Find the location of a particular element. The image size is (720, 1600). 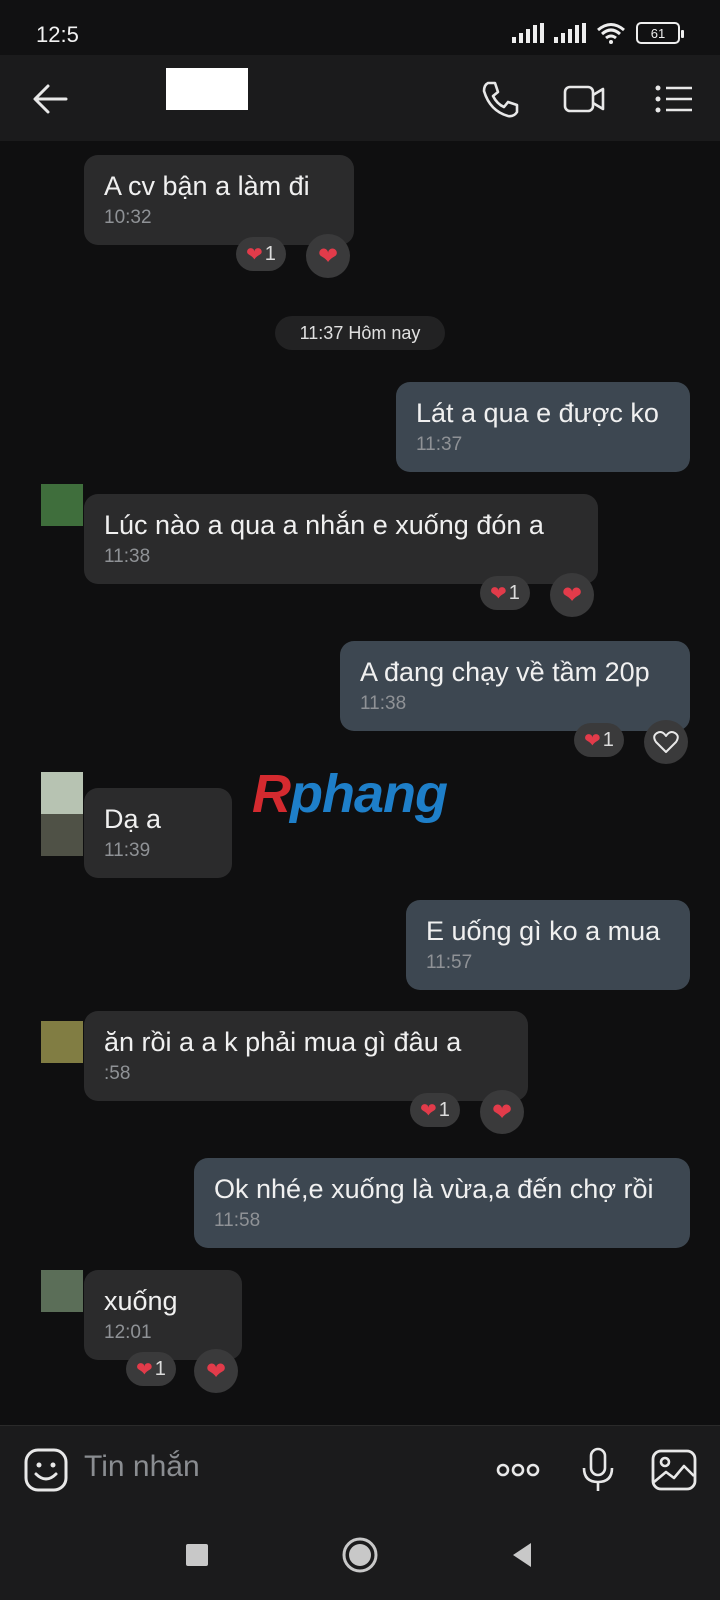

message-text: E uống gì ko a mua is located at coordinates (543, 931).